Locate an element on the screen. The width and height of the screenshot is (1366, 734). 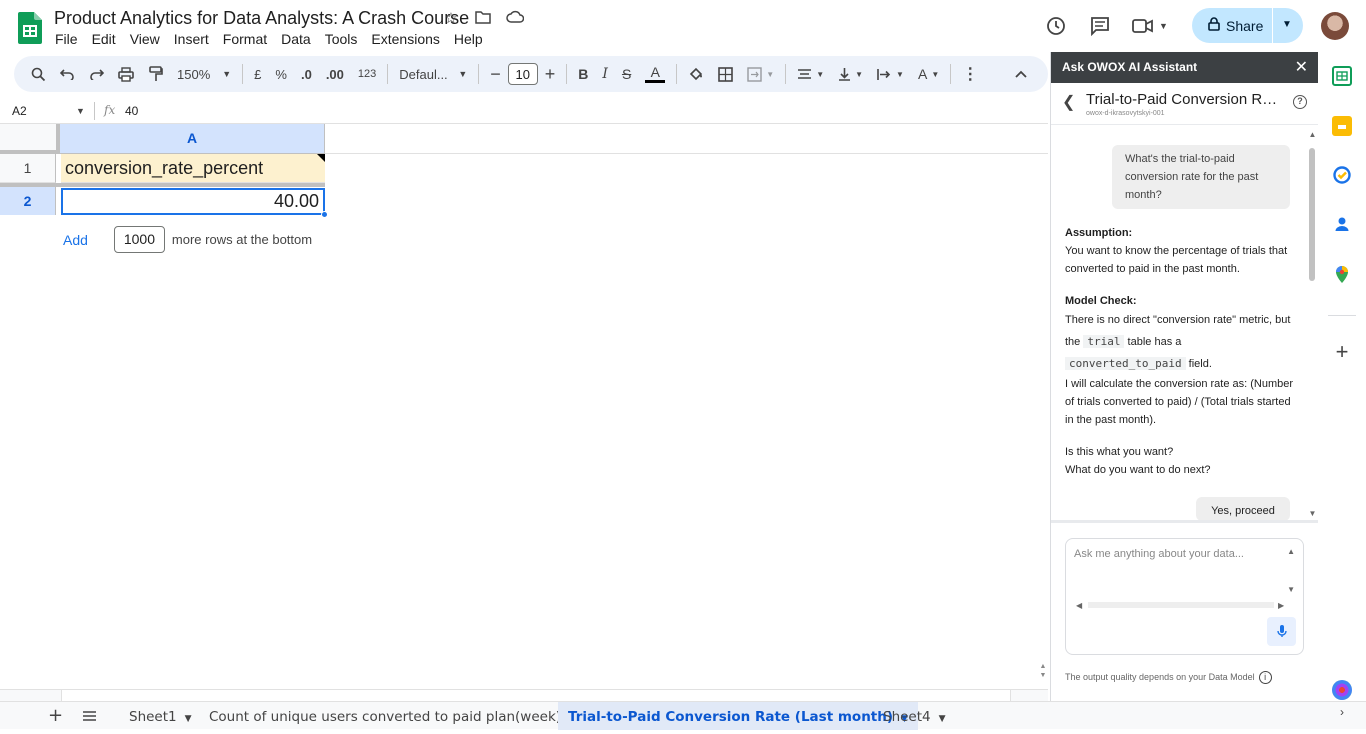
menu-edit: Edit is located at coordinates (104, 39).